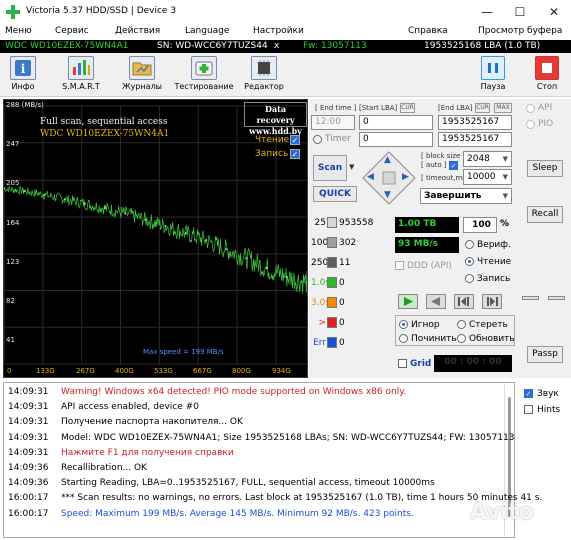 The height and width of the screenshot is (540, 571). What do you see at coordinates (207, 31) in the screenshot?
I see `menu-language: Language` at bounding box center [207, 31].